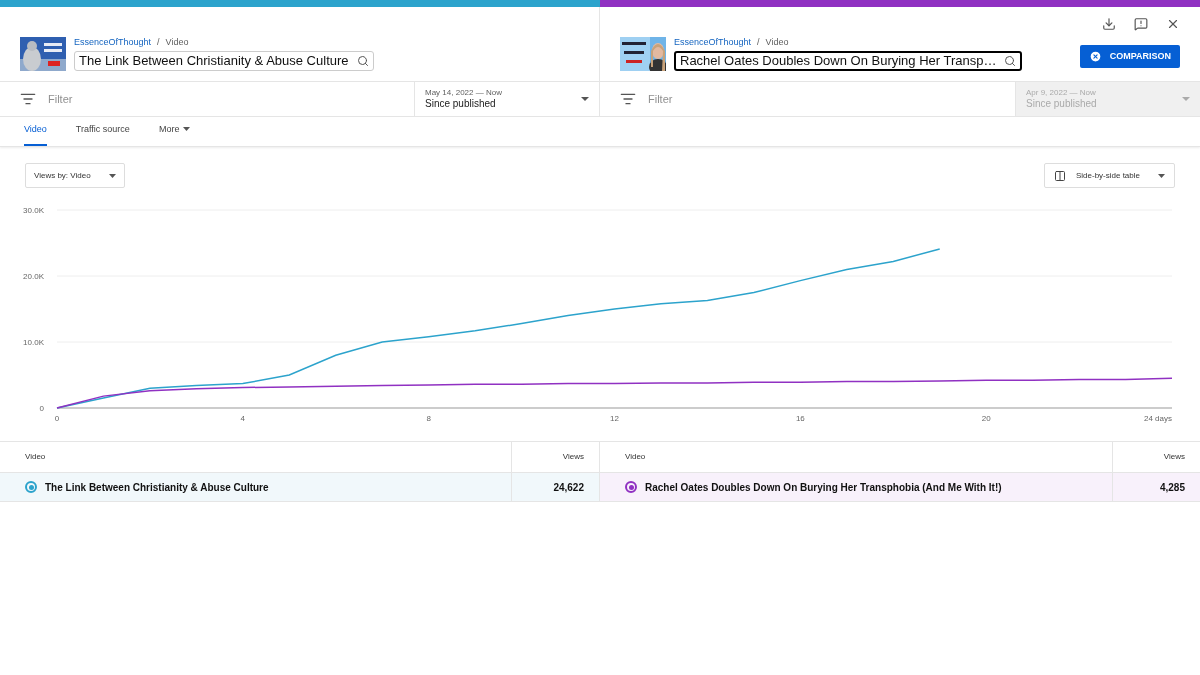 The height and width of the screenshot is (675, 1200). Describe the element at coordinates (1141, 24) in the screenshot. I see `feedback-icon` at that location.